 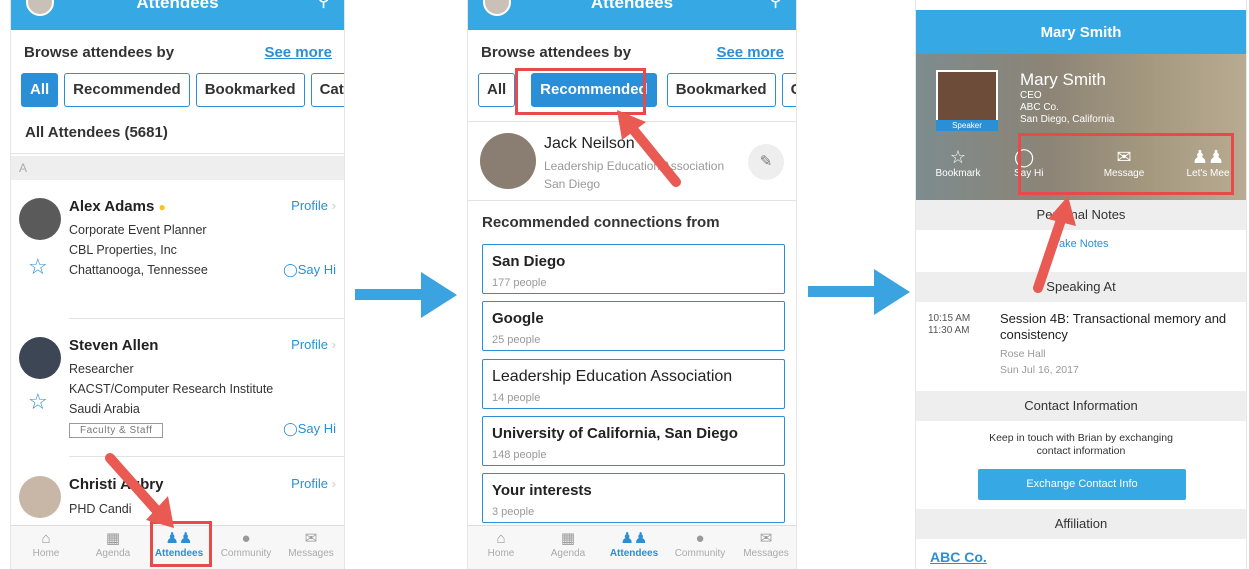 I want to click on pointer-arrow-attendees, so click(x=139, y=490).